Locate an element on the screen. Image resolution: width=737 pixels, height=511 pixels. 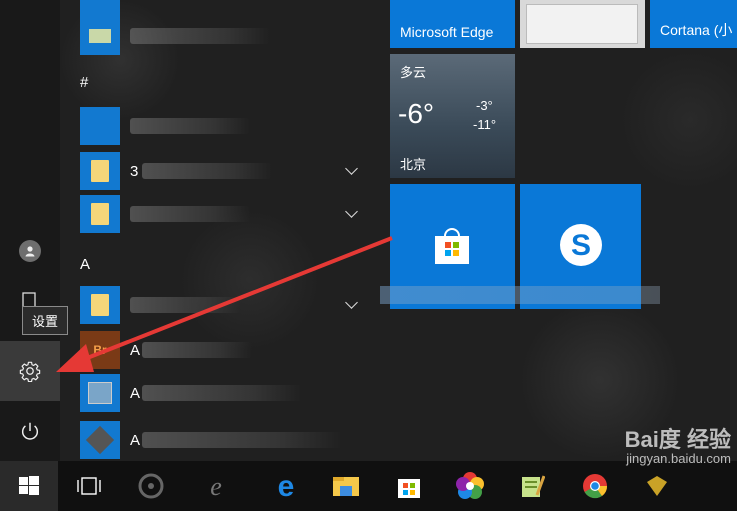
file-explorer-button is located at coordinates (346, 486).